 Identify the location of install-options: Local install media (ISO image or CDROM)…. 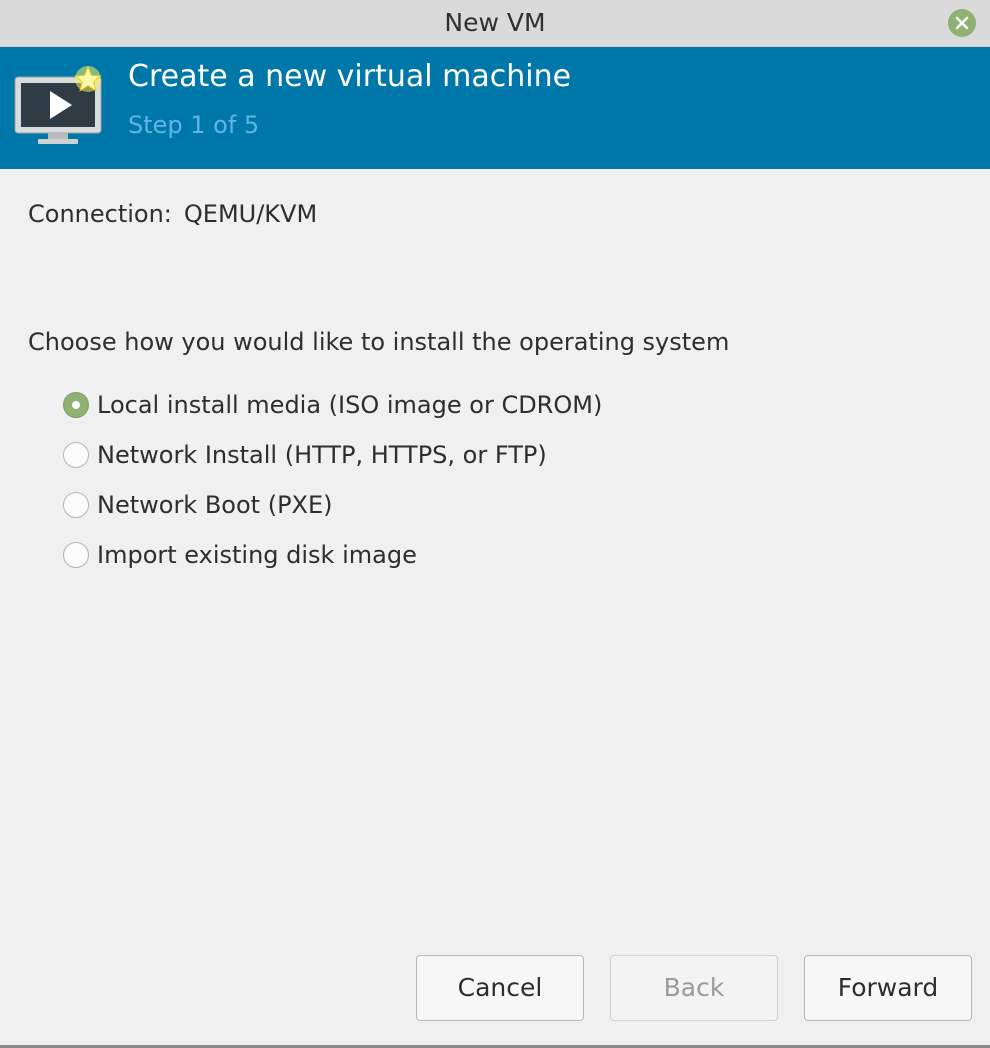
(332, 480).